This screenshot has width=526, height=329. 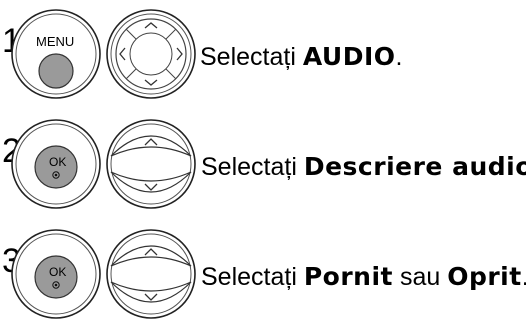 I want to click on four-way-nav-pad, so click(x=151, y=54).